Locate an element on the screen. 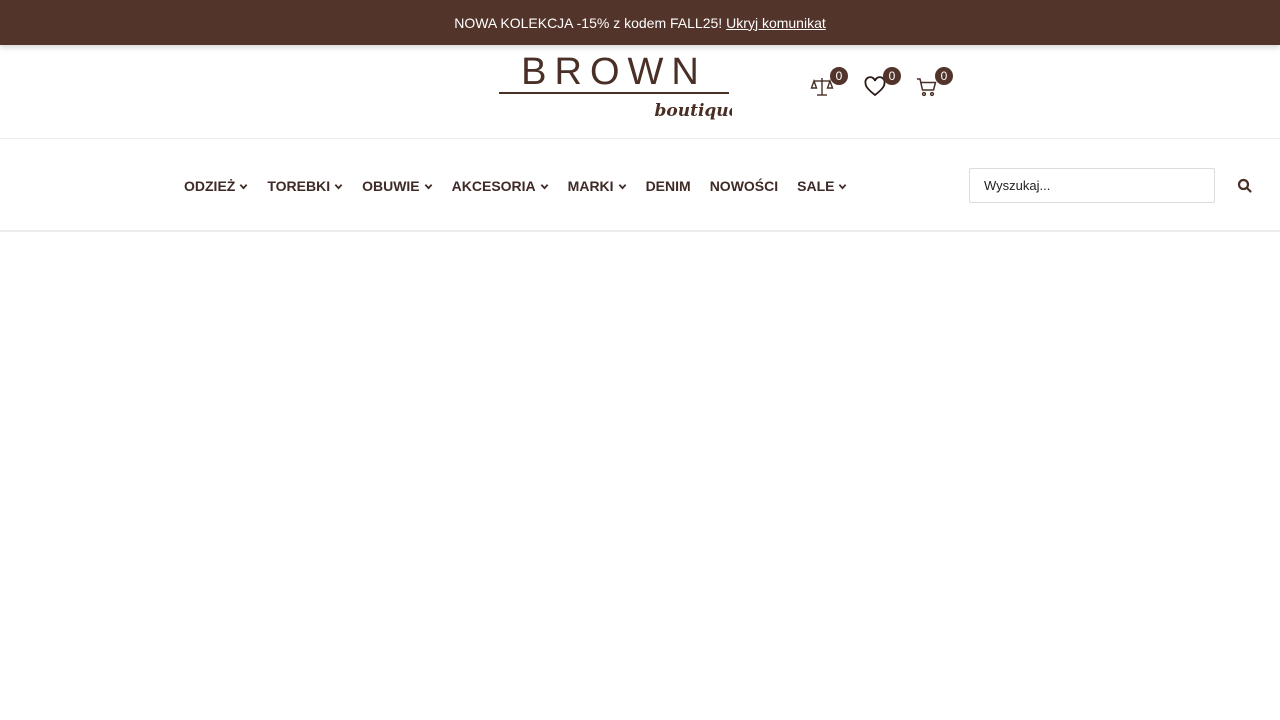 This screenshot has width=1280, height=720. nav-item-odzież: ODZIEŻ is located at coordinates (216, 186).